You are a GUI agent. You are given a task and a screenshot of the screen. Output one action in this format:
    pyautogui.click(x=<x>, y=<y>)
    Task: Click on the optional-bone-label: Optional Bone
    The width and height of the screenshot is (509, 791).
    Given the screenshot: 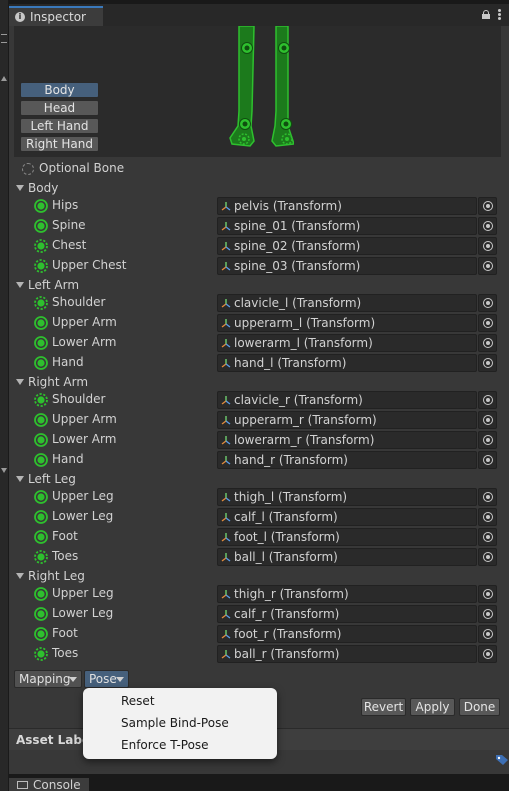 What is the action you would take?
    pyautogui.click(x=82, y=168)
    